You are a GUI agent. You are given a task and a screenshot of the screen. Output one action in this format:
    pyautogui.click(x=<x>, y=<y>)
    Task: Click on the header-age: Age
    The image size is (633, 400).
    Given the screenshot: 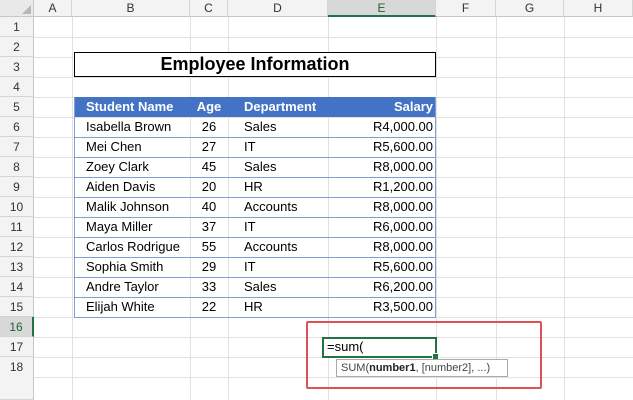 What is the action you would take?
    pyautogui.click(x=209, y=107)
    